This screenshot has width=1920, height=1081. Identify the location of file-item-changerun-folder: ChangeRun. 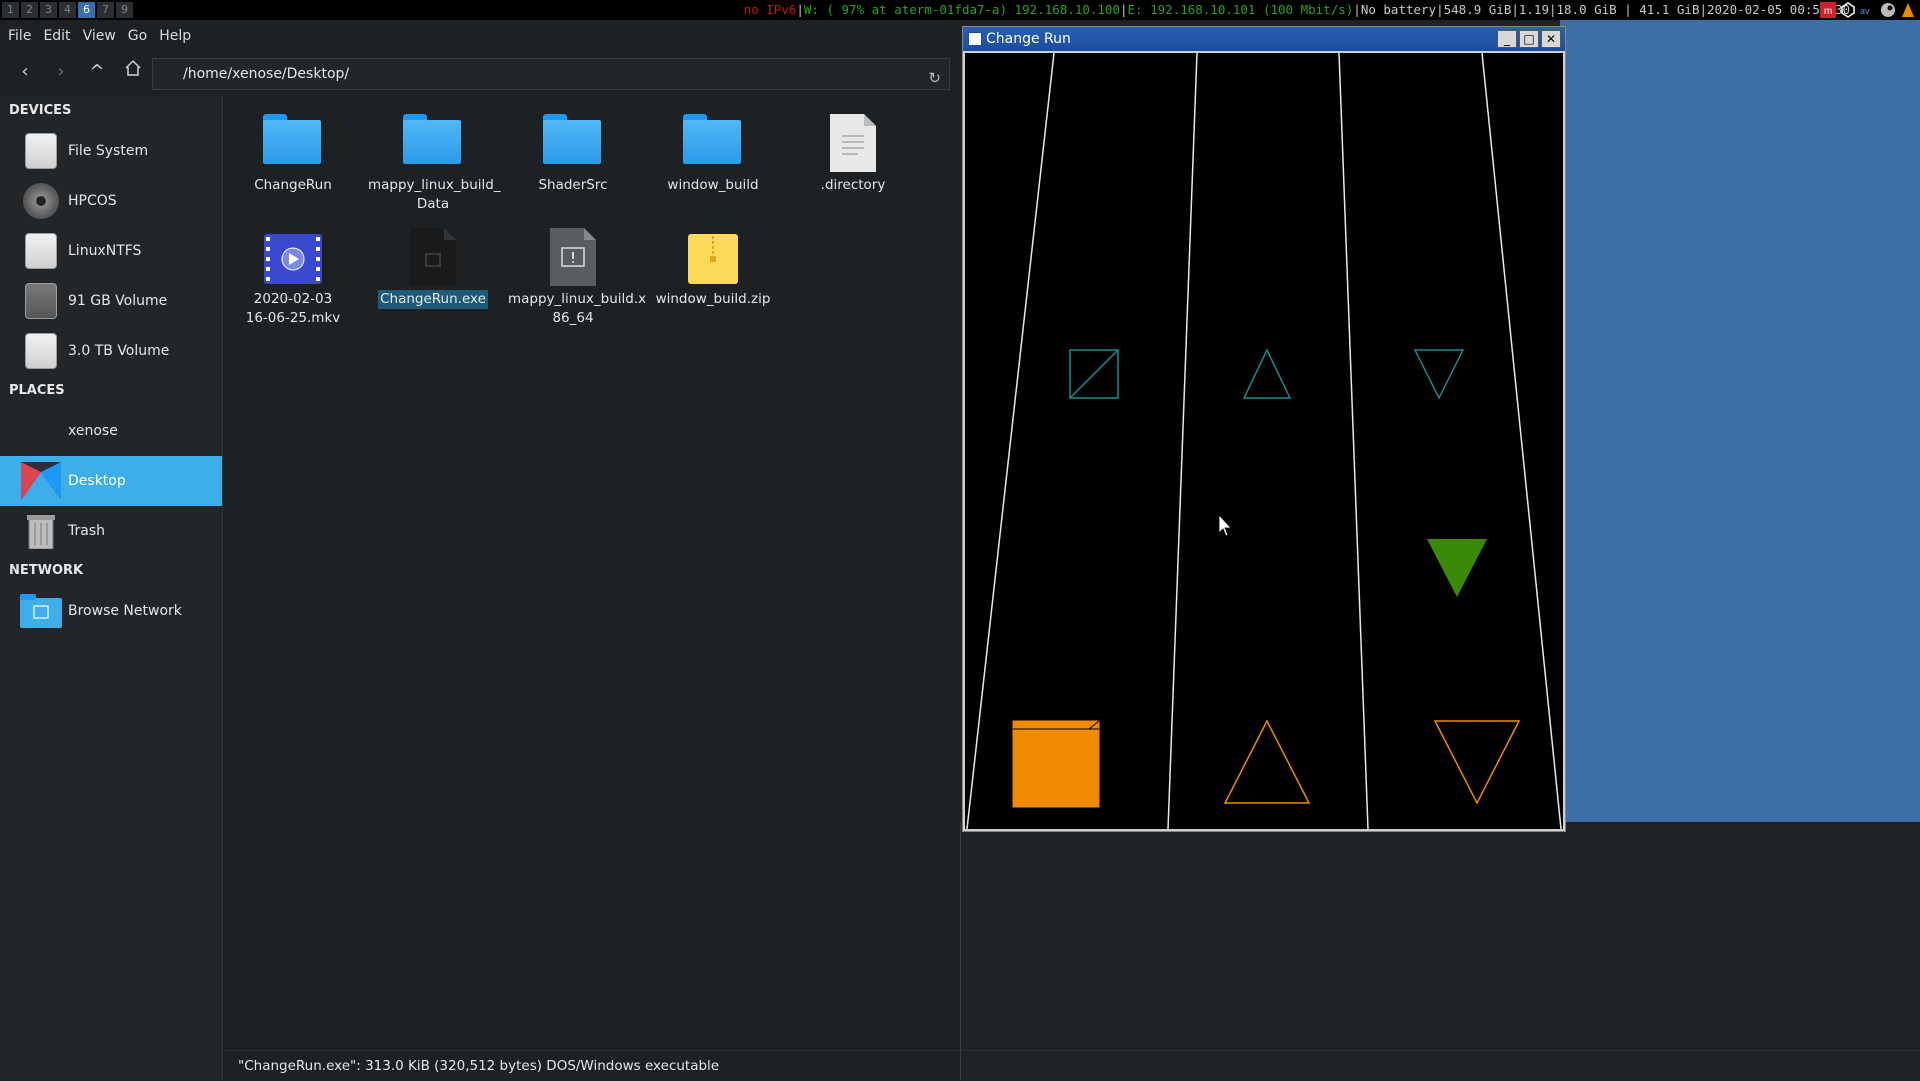
(293, 150).